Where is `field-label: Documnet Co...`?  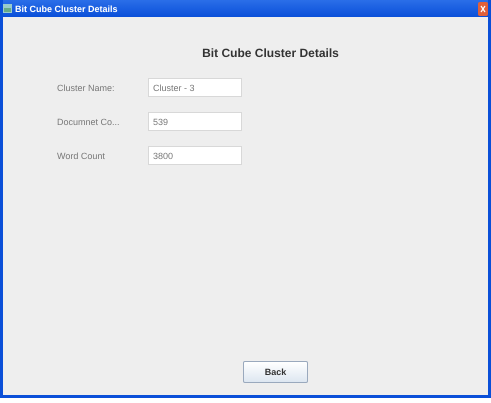
field-label: Documnet Co... is located at coordinates (89, 121).